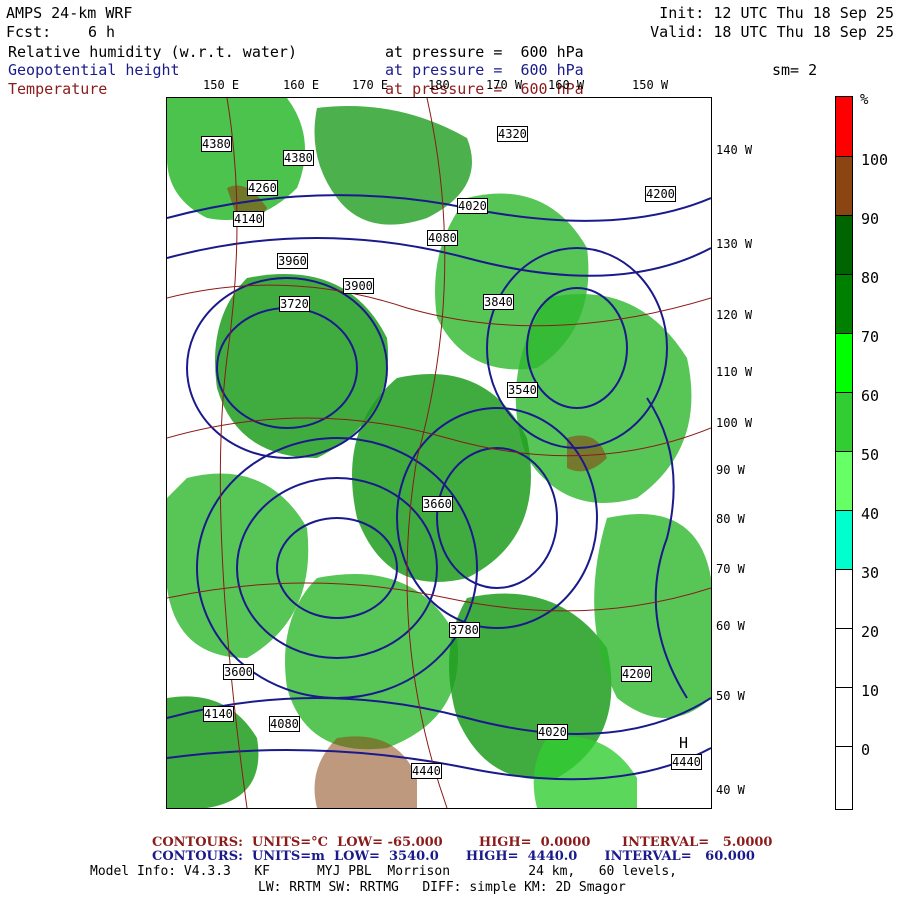 The image size is (900, 900). Describe the element at coordinates (870, 573) in the screenshot. I see `colorbar-tick-label: 30` at that location.